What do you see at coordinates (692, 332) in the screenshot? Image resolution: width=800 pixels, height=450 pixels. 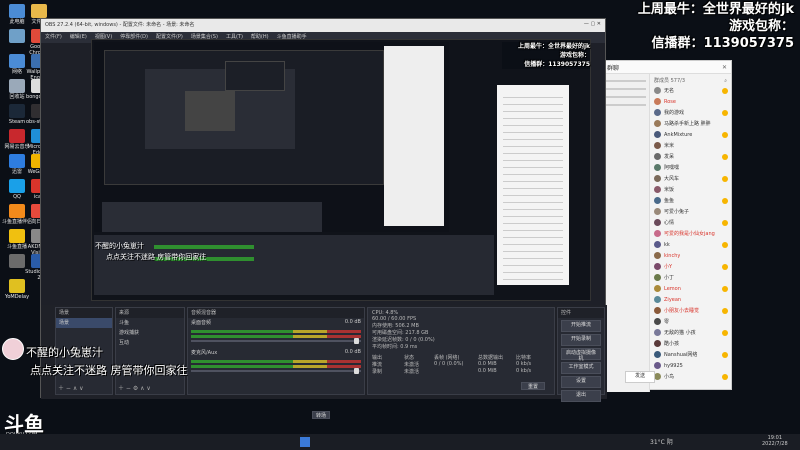 I see `member-row: 无敌的猫 小孩` at bounding box center [692, 332].